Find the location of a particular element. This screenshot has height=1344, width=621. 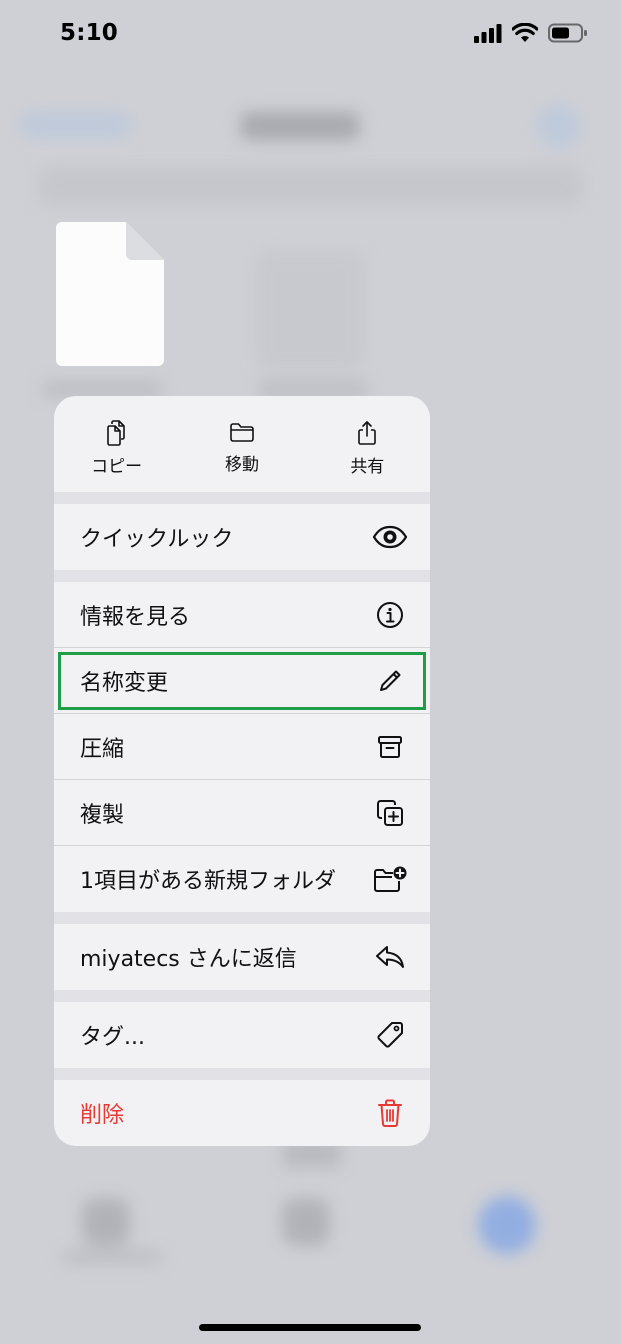

status-time: 5:10 is located at coordinates (89, 33).